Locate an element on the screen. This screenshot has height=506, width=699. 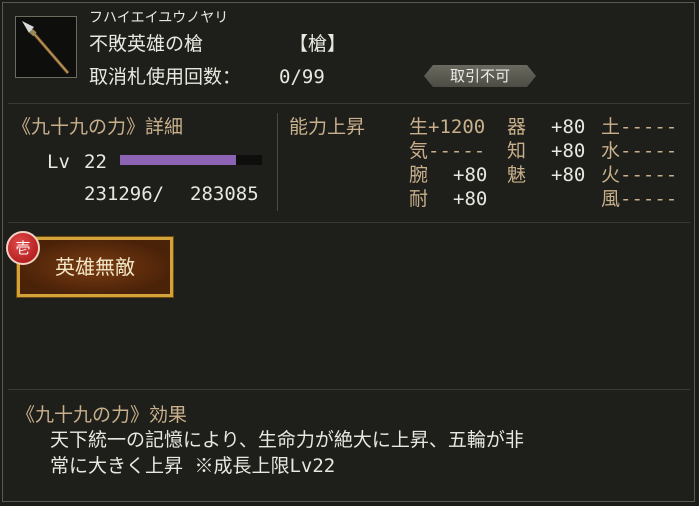
untradeable-badge: 取引不可 is located at coordinates (480, 76).